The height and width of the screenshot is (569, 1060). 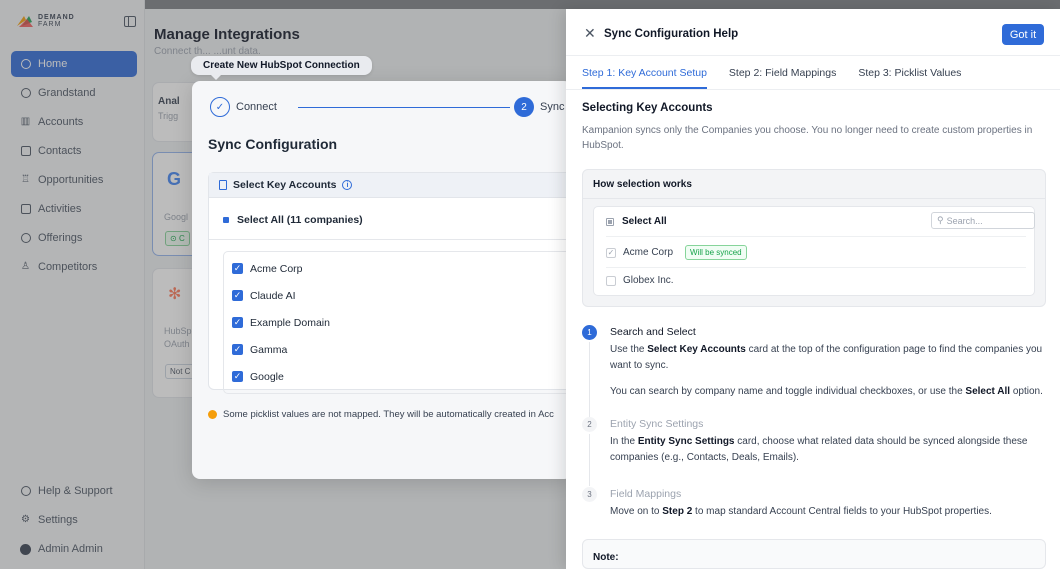 I want to click on step-number-badge: 2, so click(x=589, y=424).